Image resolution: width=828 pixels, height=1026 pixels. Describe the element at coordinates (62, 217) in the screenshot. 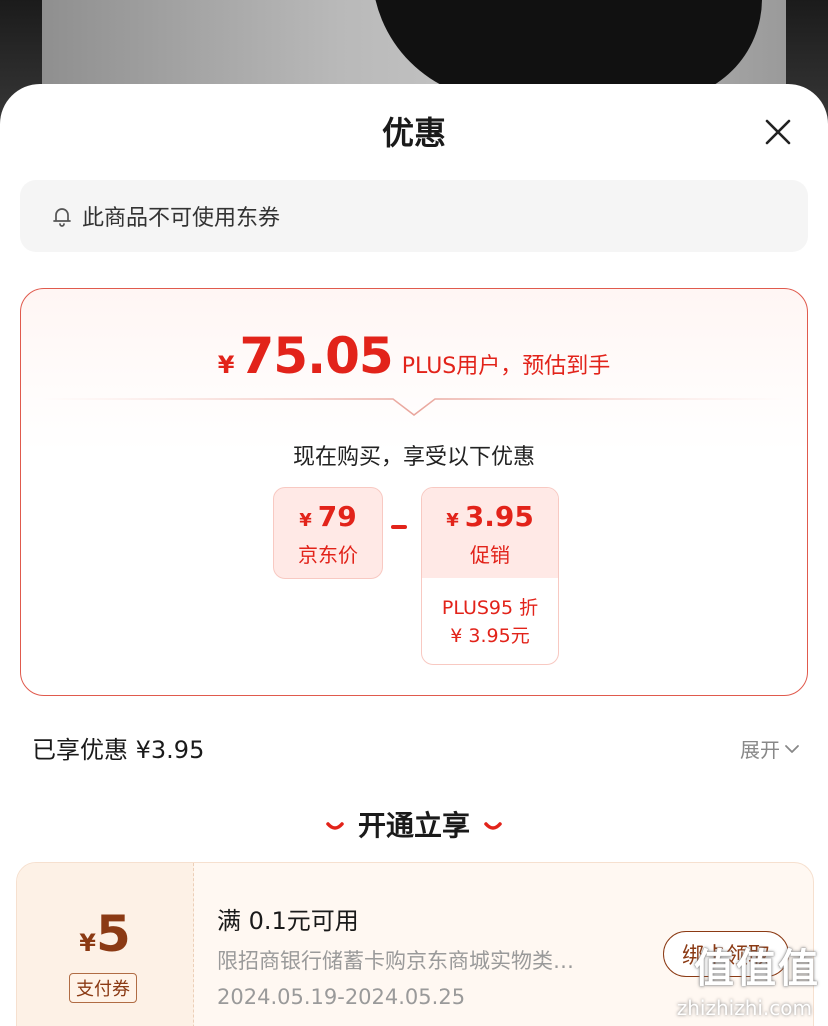

I see `bell-icon` at that location.